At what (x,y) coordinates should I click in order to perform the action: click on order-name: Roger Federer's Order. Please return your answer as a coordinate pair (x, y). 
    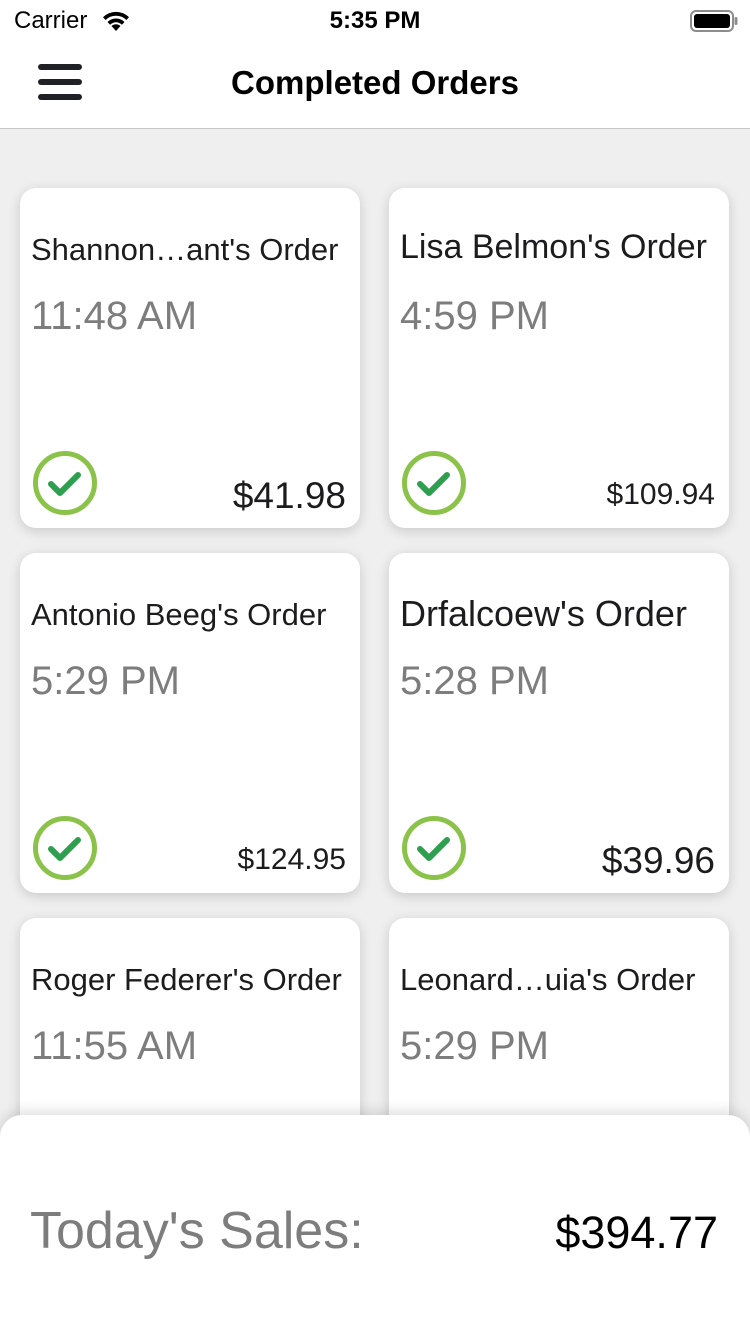
    Looking at the image, I should click on (186, 979).